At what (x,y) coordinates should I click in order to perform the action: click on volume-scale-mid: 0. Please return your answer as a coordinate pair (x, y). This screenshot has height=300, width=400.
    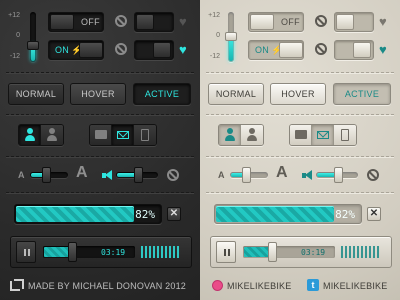
    Looking at the image, I should click on (218, 35).